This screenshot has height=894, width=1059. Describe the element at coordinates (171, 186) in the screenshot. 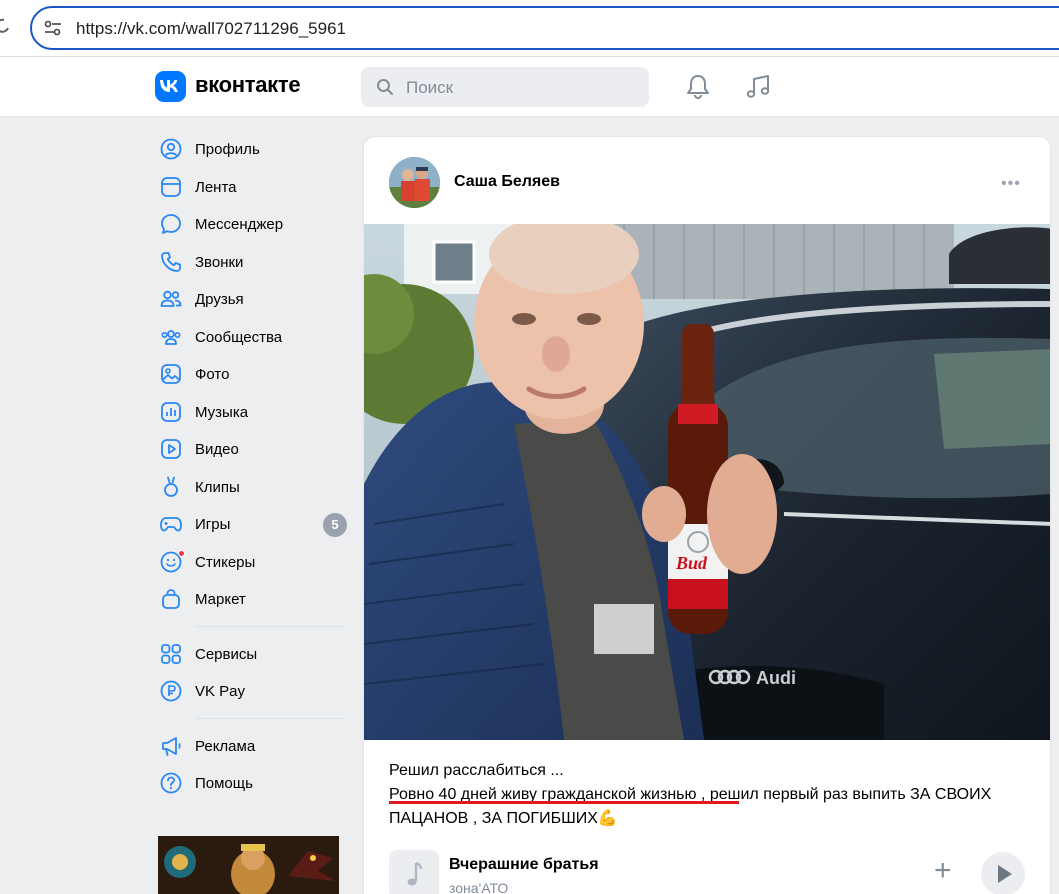

I see `feed-icon` at that location.